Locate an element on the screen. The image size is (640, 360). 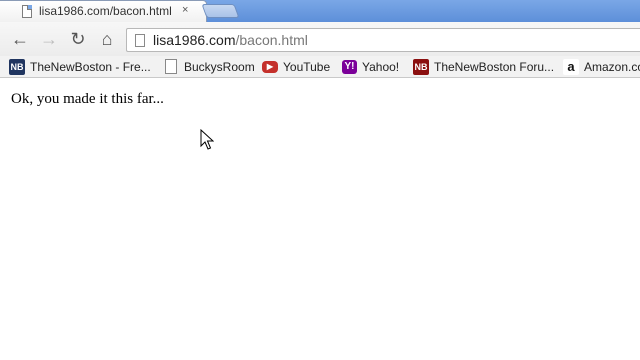
amazon-icon: a is located at coordinates (571, 67).